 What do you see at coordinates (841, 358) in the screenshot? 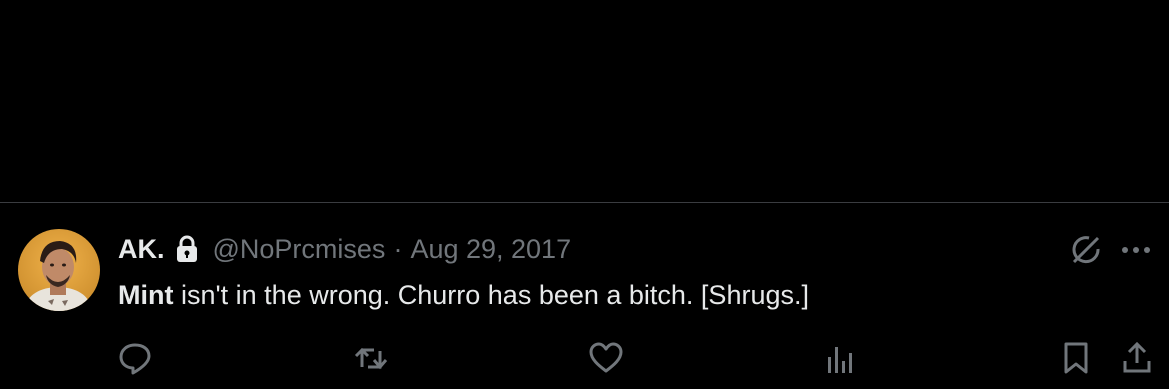
I see `views-icon` at bounding box center [841, 358].